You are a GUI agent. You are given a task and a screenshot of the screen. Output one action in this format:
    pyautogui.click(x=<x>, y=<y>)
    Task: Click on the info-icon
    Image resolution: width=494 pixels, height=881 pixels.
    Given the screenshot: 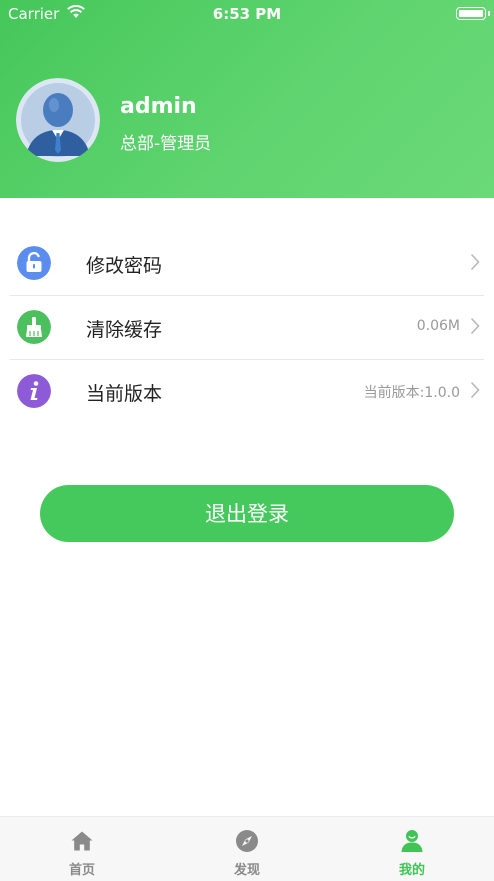 What is the action you would take?
    pyautogui.click(x=34, y=391)
    